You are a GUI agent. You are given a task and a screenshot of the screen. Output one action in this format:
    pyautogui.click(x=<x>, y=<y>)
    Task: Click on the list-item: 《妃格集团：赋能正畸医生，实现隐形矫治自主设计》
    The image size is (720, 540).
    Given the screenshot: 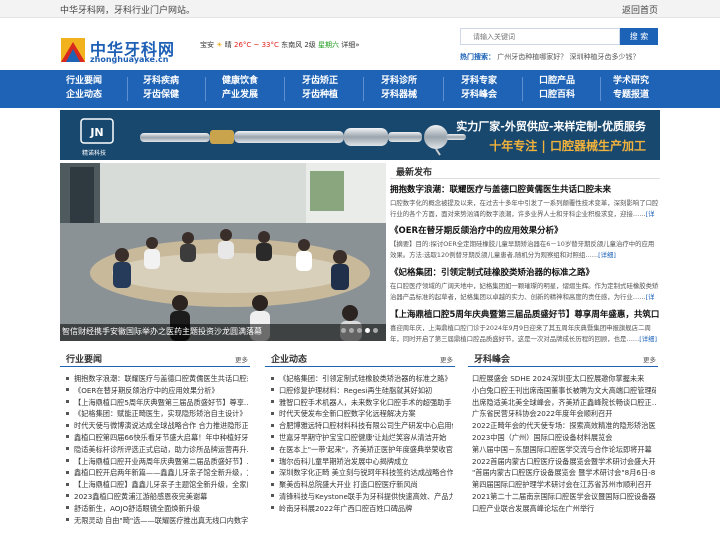 What is the action you would take?
    pyautogui.click(x=156, y=414)
    